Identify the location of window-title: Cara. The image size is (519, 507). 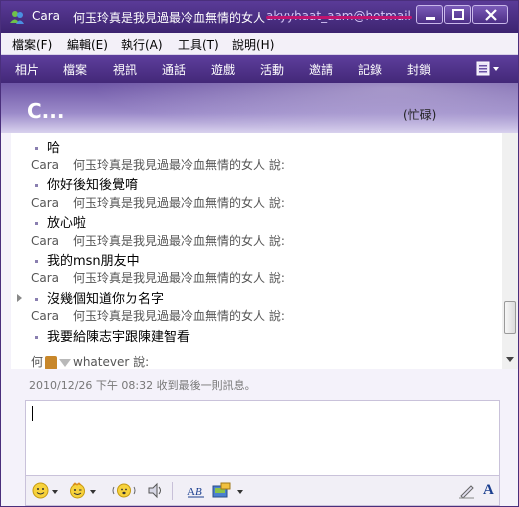
(46, 16).